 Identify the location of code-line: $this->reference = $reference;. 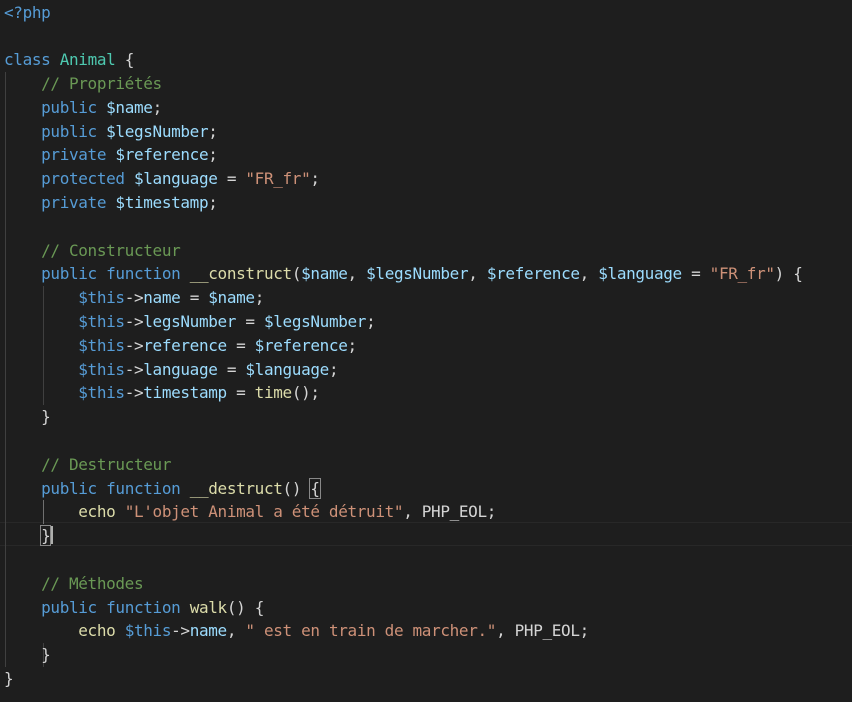
(180, 346).